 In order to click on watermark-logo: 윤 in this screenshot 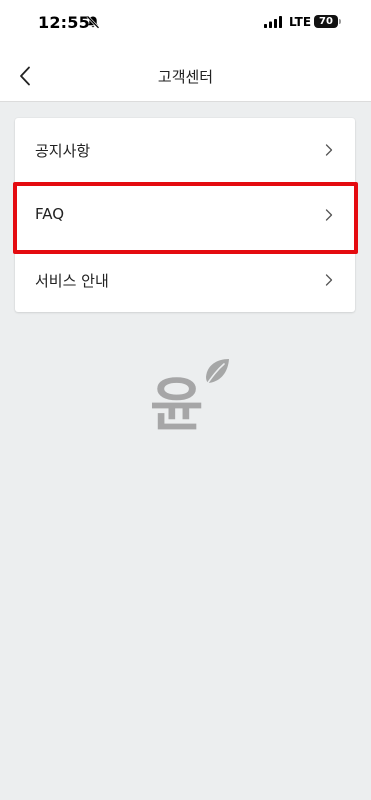, I will do `click(189, 397)`.